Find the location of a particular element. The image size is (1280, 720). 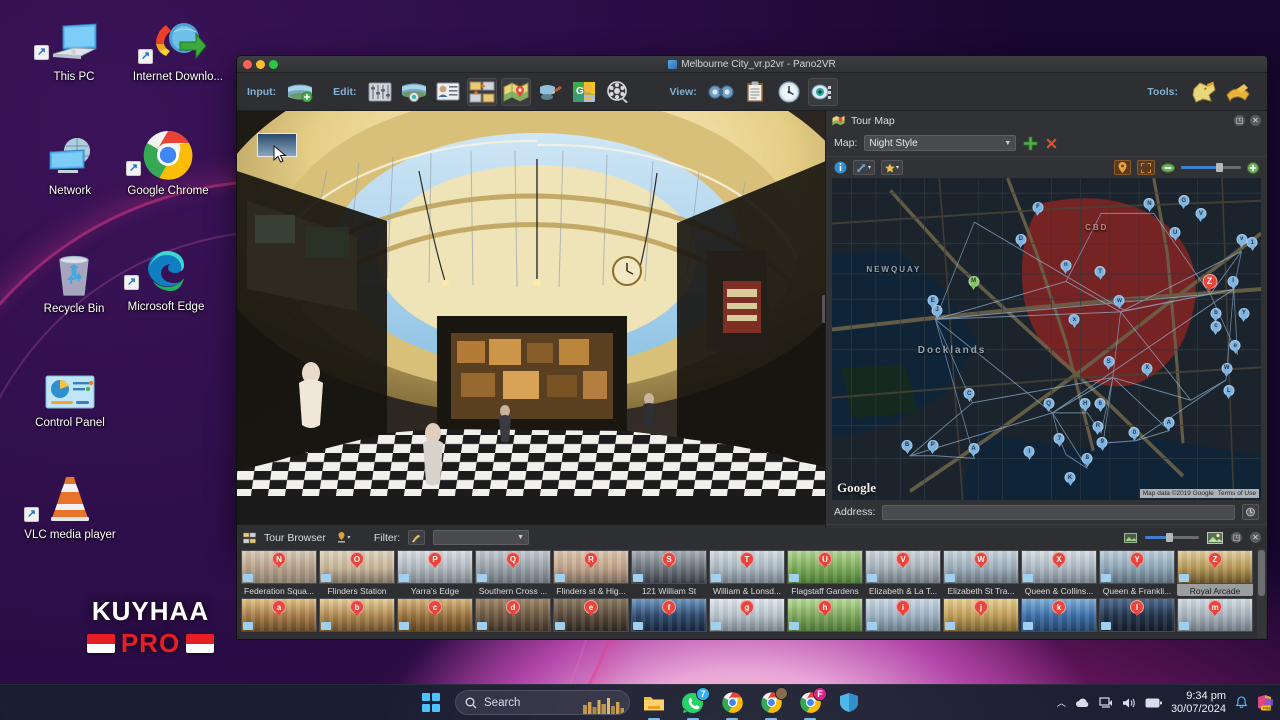

desktop-icon-this-pc: This PC is located at coordinates (74, 49).